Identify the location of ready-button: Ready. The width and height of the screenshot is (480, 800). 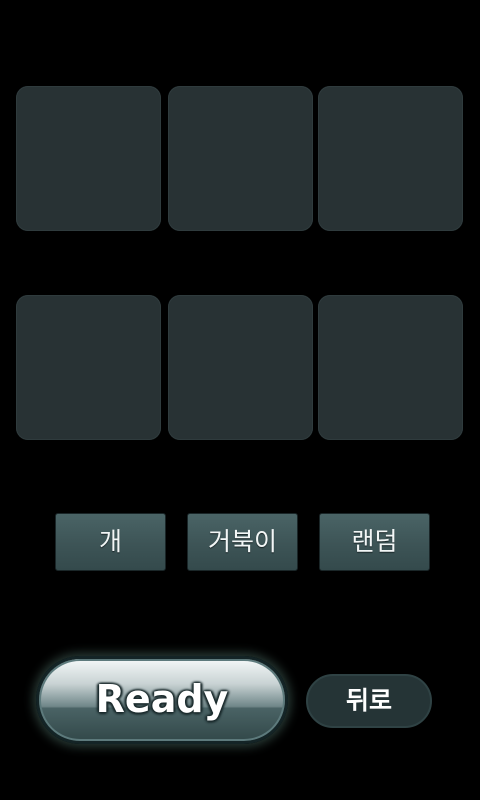
(162, 700).